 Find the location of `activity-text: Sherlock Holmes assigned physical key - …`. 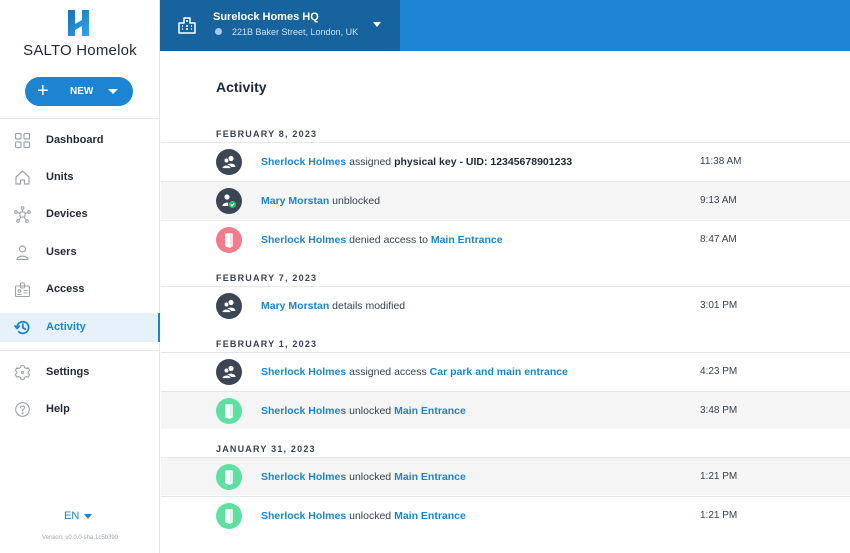

activity-text: Sherlock Holmes assigned physical key - … is located at coordinates (417, 162).